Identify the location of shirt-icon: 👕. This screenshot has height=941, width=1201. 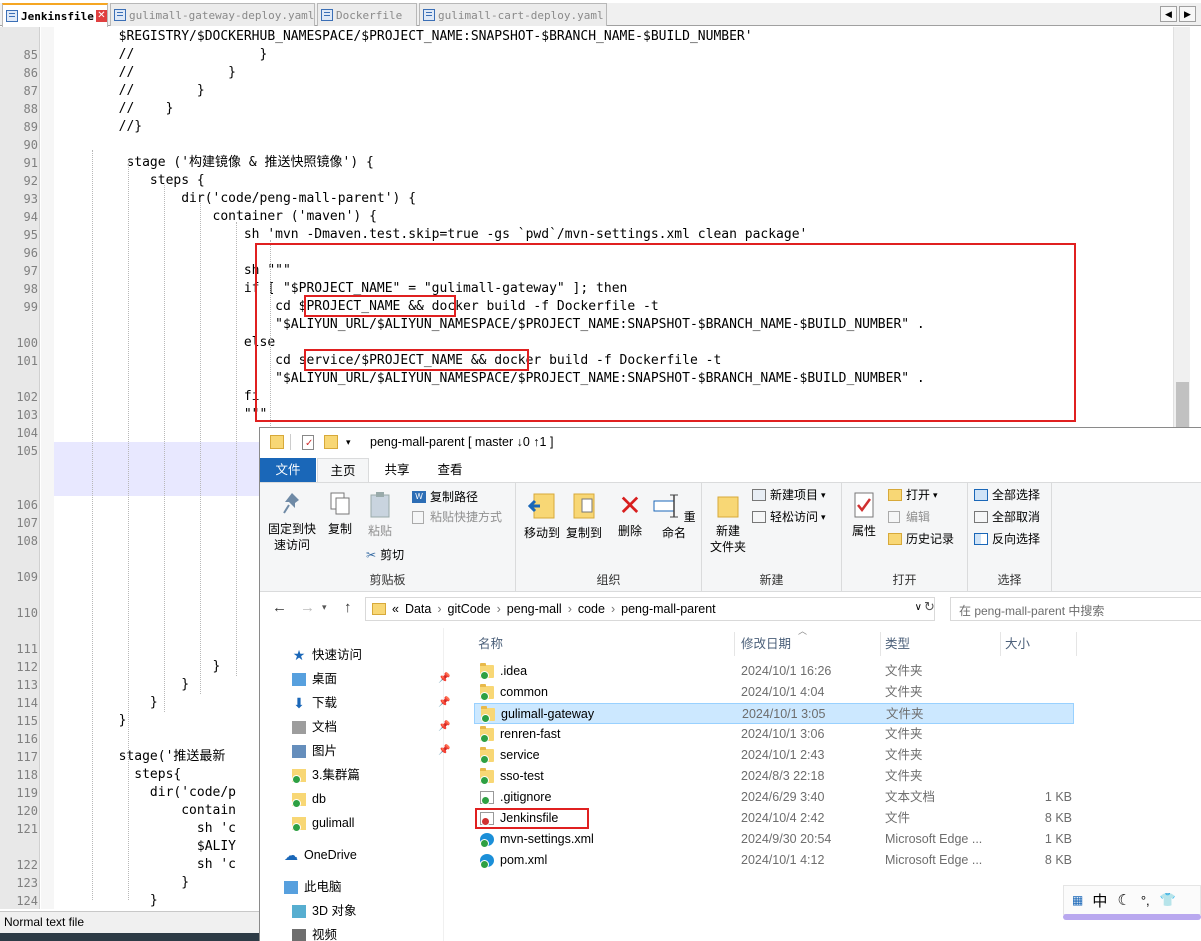
(1168, 900).